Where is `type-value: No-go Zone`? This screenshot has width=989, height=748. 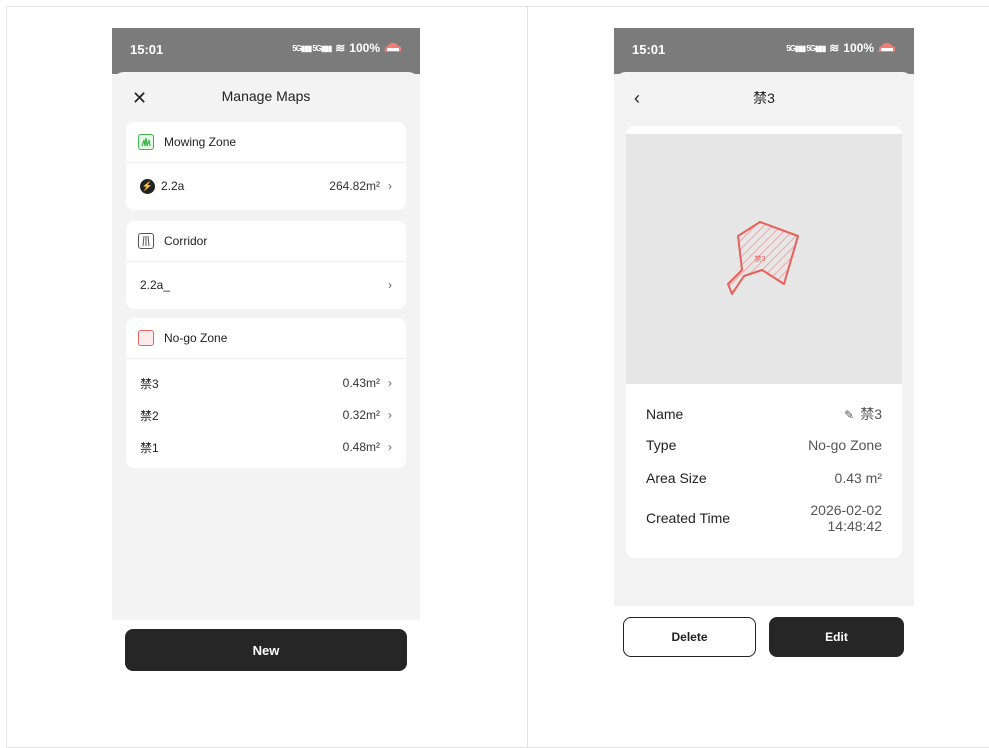 type-value: No-go Zone is located at coordinates (845, 445).